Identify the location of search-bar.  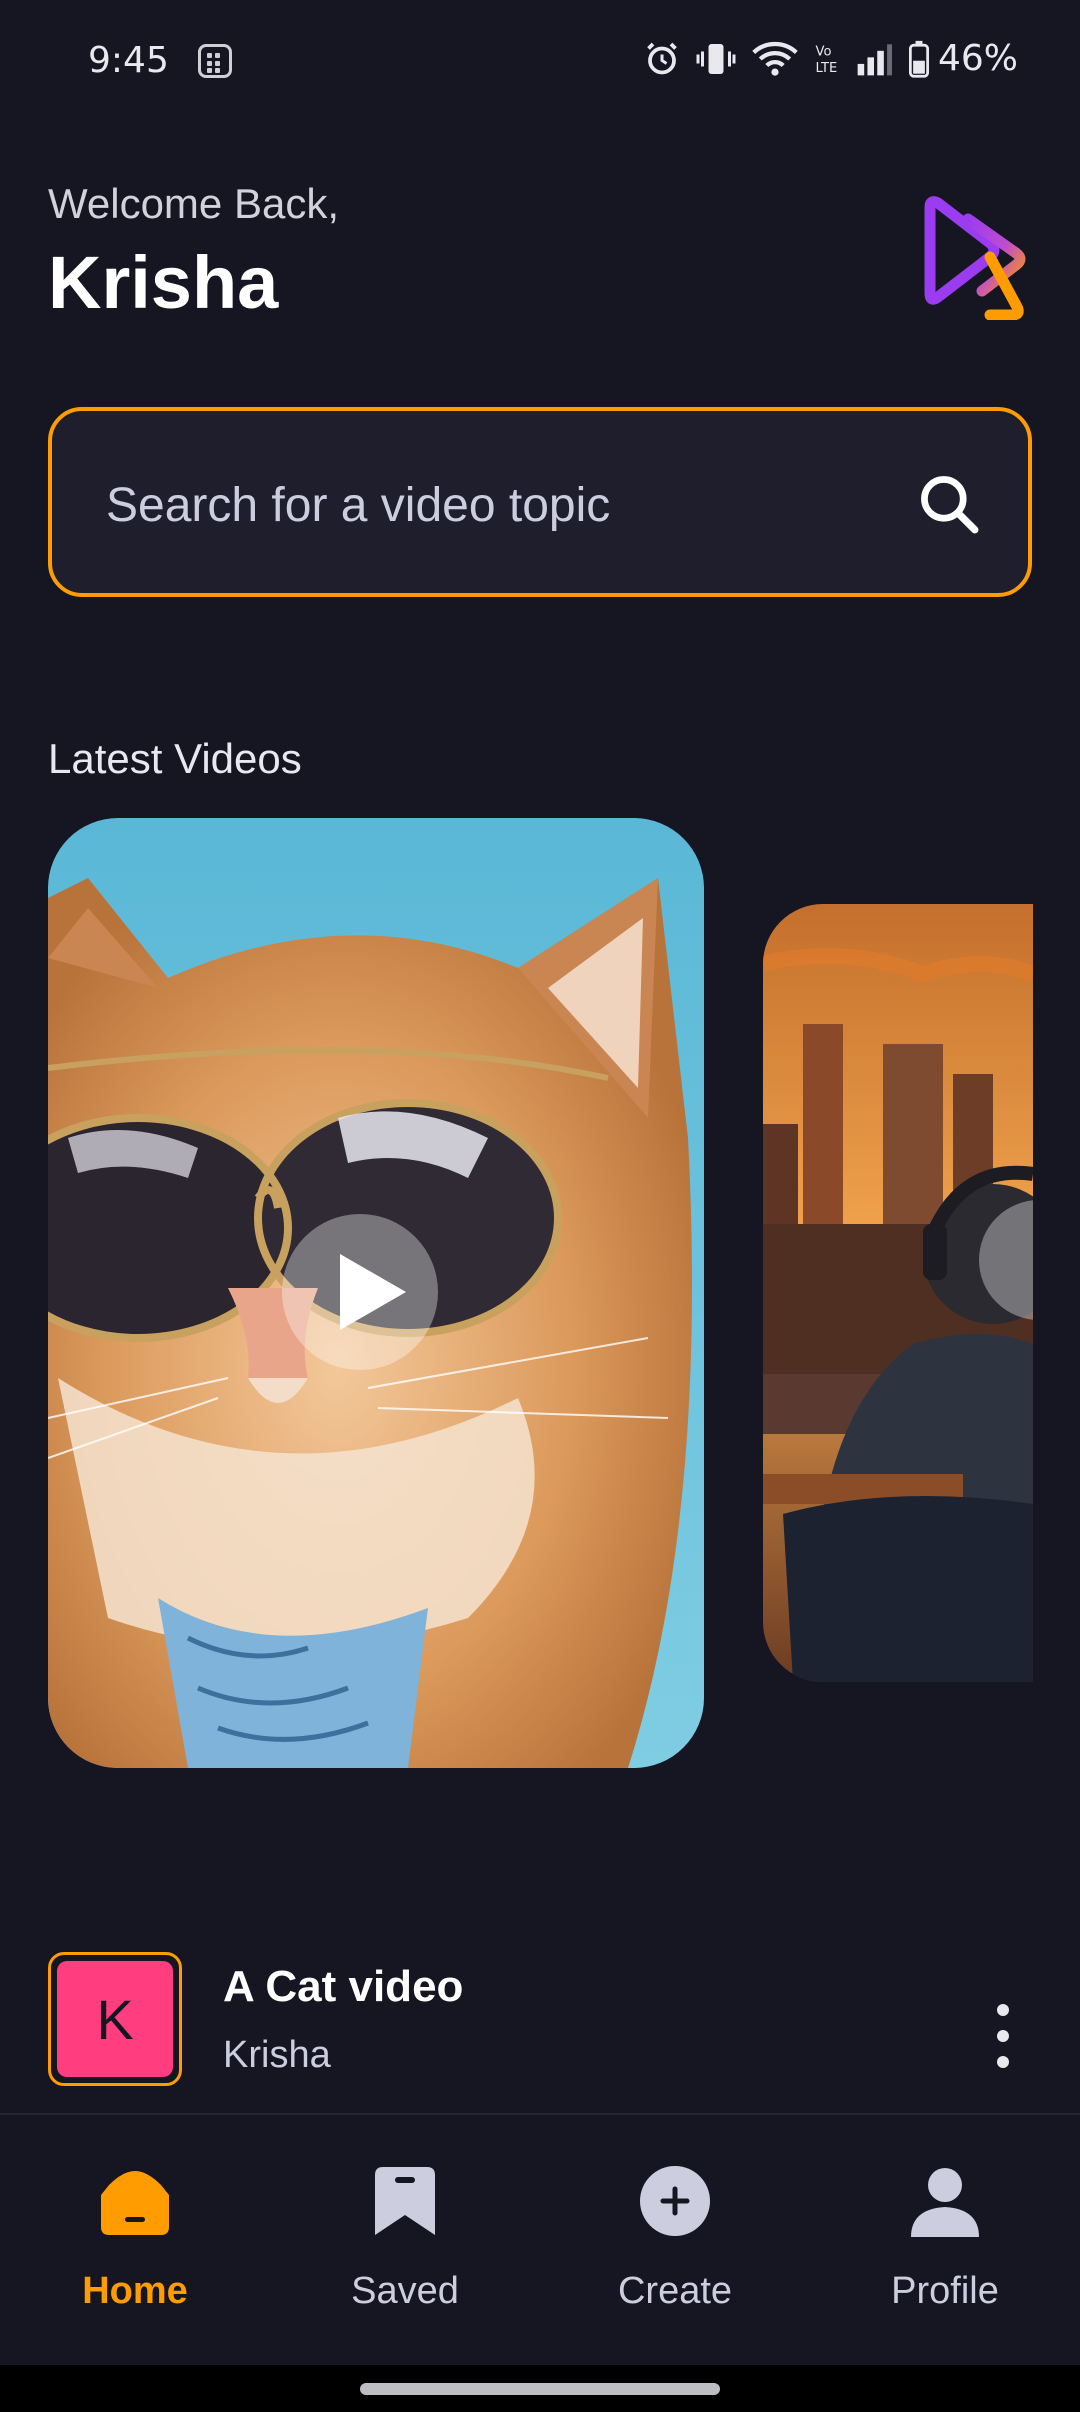
(540, 502).